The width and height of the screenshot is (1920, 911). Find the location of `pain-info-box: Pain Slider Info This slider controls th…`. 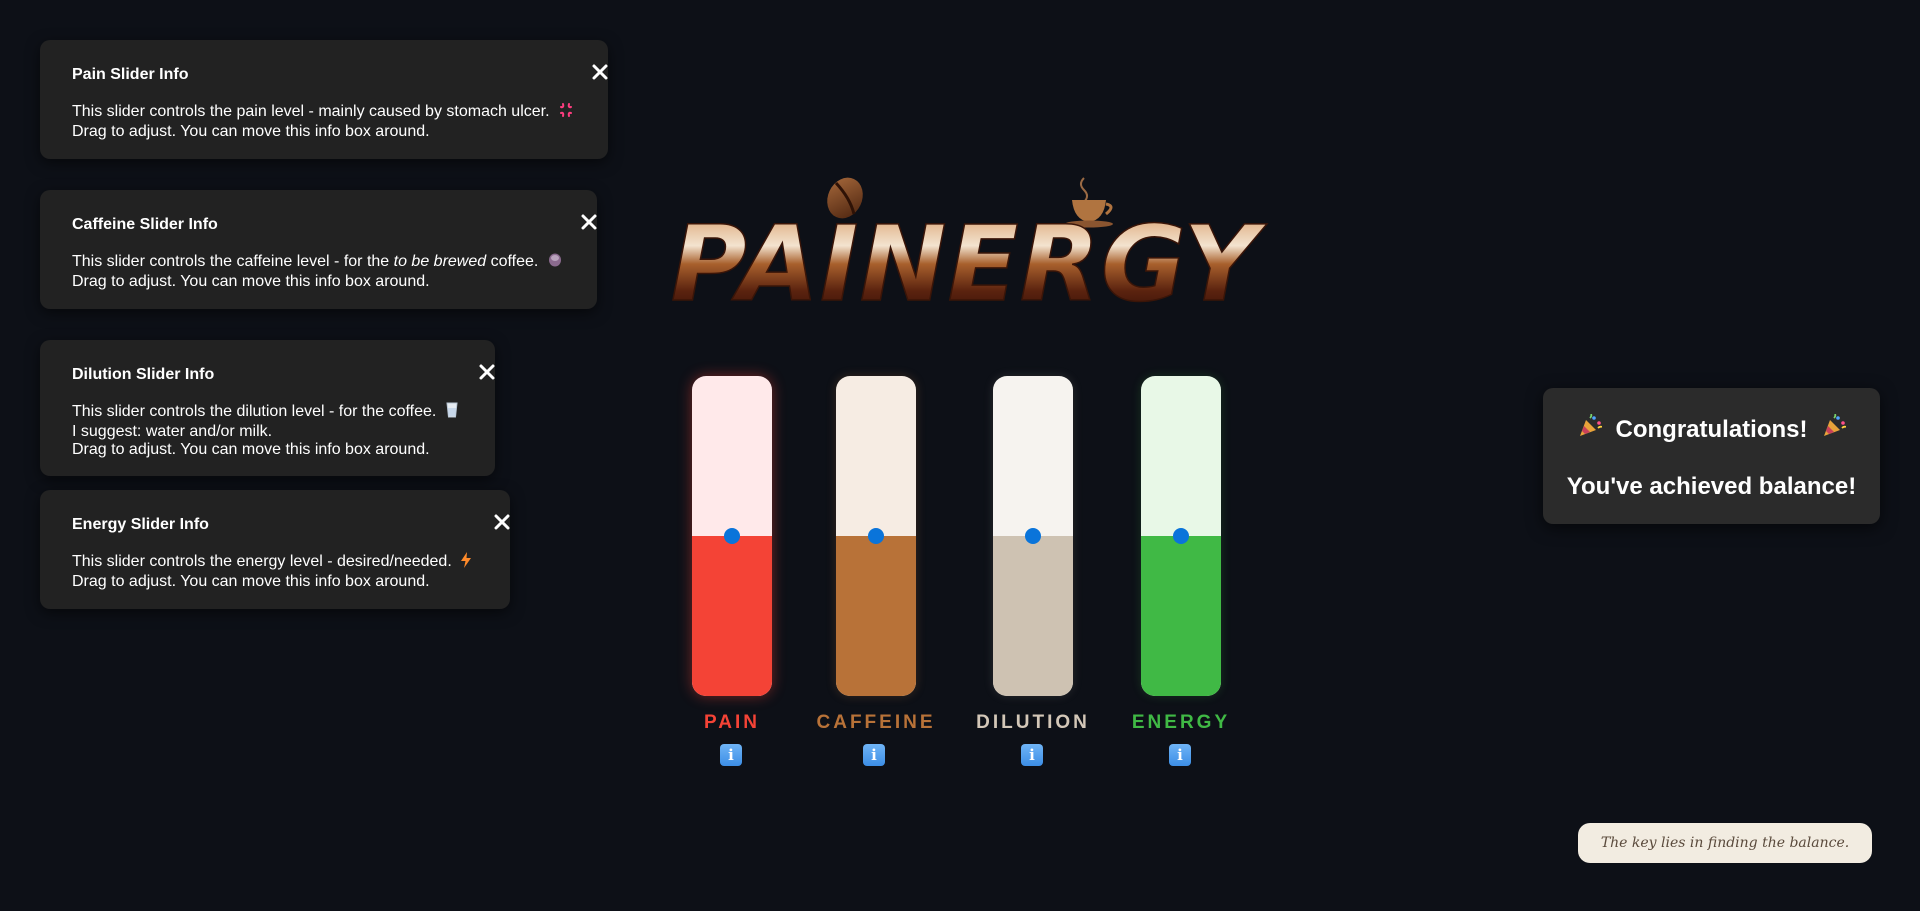

pain-info-box: Pain Slider Info This slider controls th… is located at coordinates (324, 99).